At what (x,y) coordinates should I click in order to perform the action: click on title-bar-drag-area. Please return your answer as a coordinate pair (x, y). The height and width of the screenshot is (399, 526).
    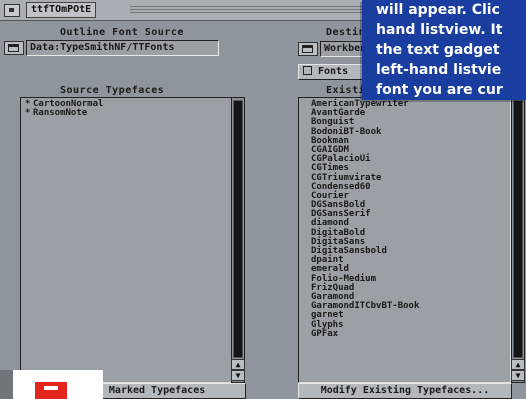
    Looking at the image, I should click on (255, 10).